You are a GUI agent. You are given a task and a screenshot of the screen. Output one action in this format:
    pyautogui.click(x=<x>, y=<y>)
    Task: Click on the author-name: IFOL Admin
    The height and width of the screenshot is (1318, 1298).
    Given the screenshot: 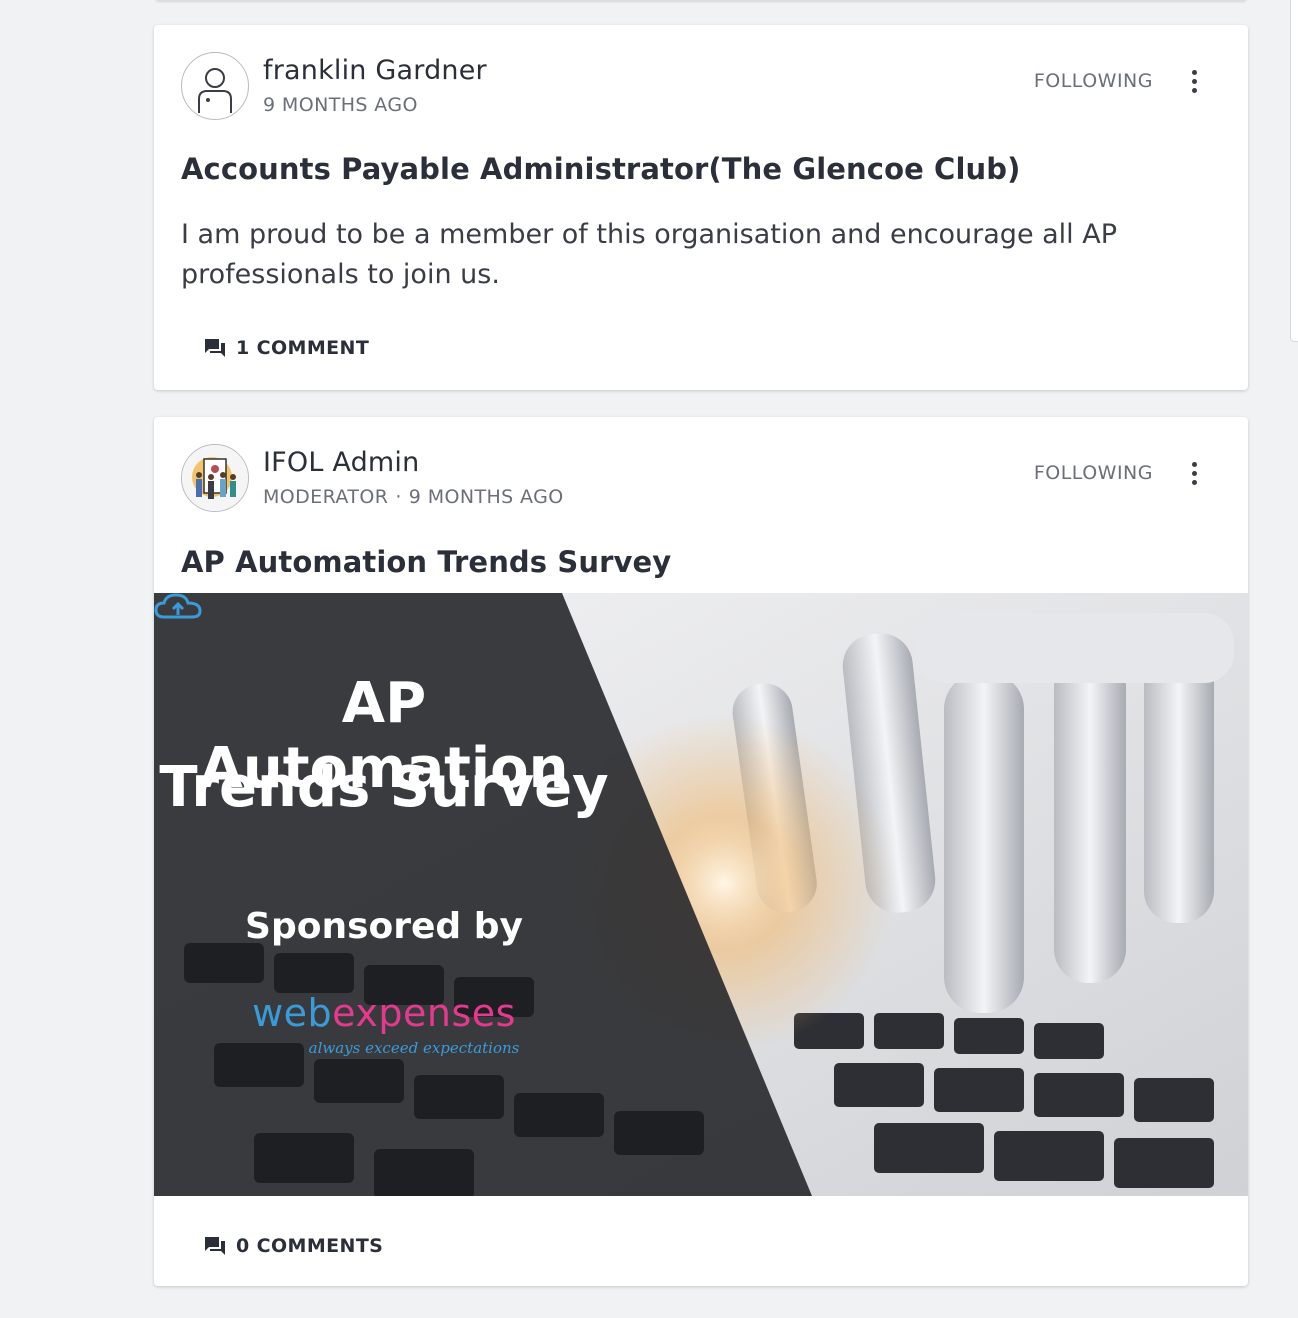 What is the action you would take?
    pyautogui.click(x=341, y=462)
    